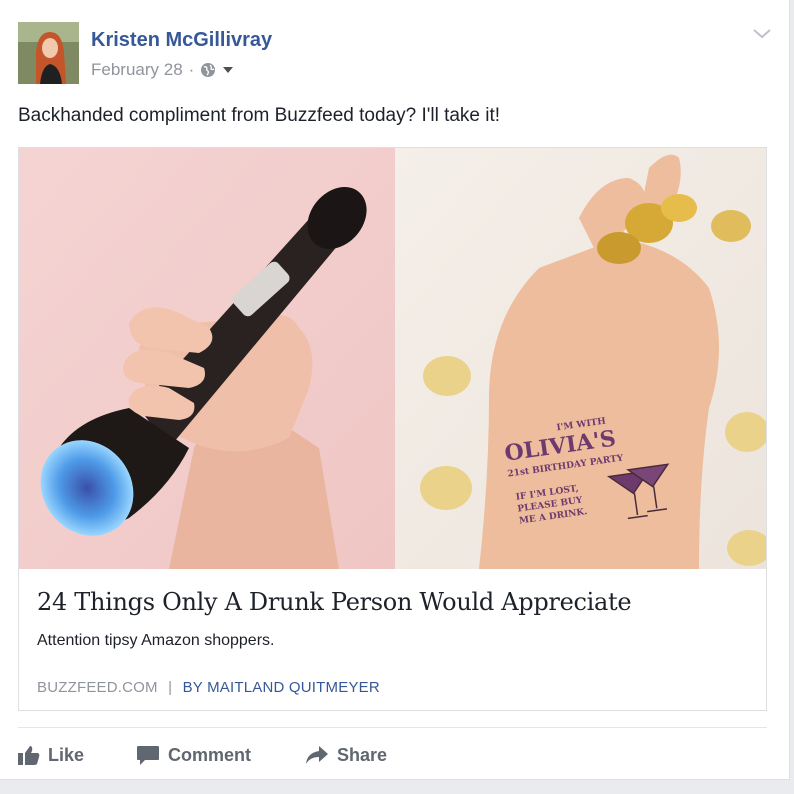 The width and height of the screenshot is (794, 794). I want to click on author-name: Kristen McGillivray, so click(181, 40).